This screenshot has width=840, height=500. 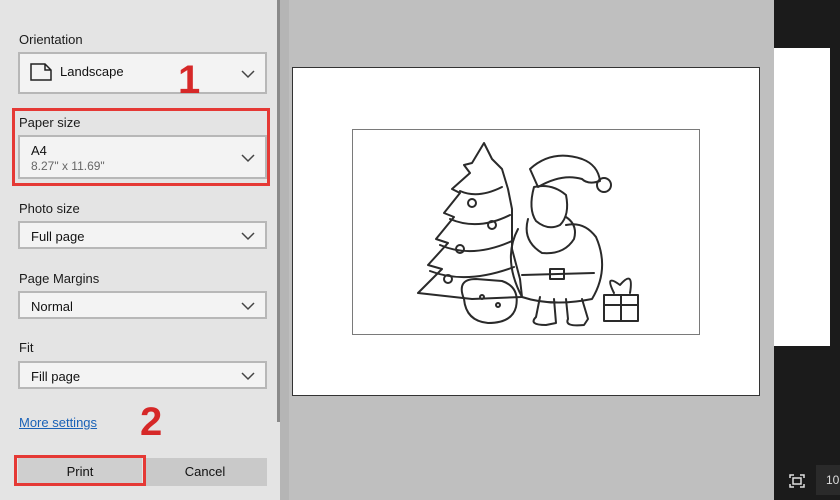 I want to click on step-number-1: 1, so click(x=189, y=80).